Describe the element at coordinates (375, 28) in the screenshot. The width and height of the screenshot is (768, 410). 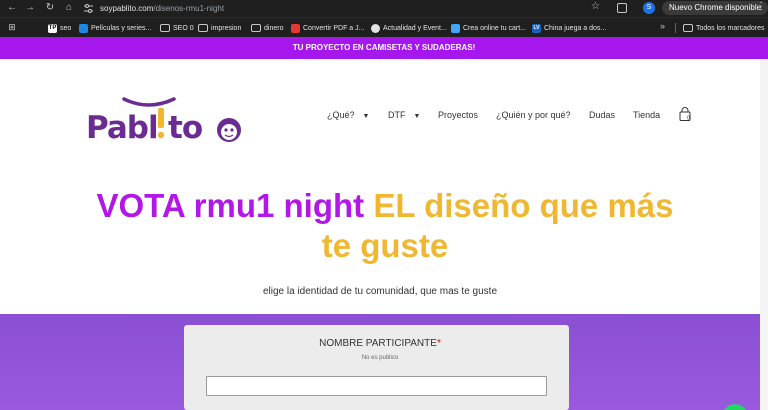
I see `wordpress-icon` at that location.